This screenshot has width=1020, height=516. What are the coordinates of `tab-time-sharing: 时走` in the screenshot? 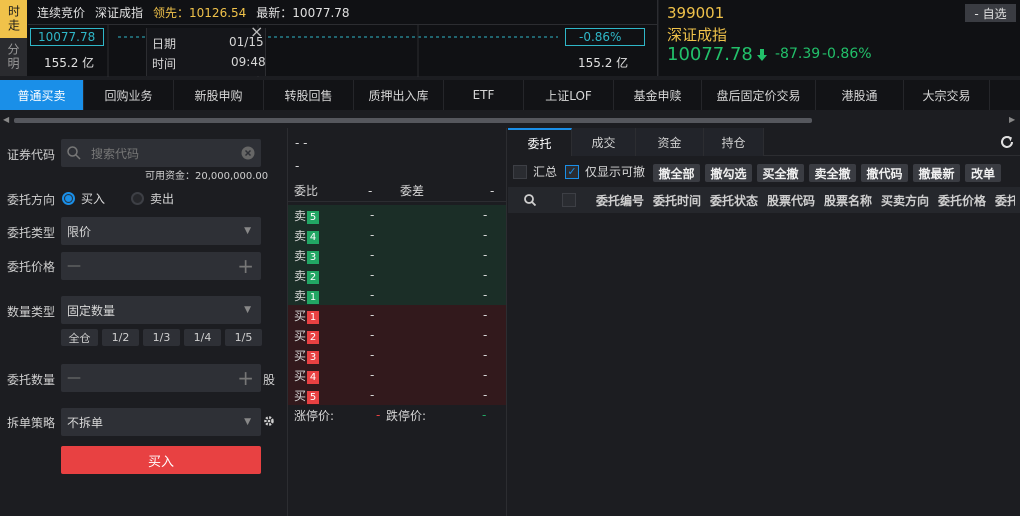 It's located at (13, 19).